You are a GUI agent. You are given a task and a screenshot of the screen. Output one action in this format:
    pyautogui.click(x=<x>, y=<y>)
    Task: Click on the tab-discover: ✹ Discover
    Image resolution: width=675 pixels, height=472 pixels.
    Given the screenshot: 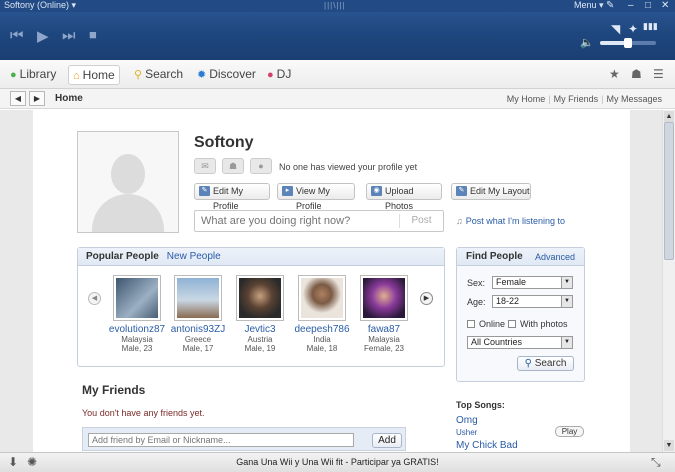 What is the action you would take?
    pyautogui.click(x=226, y=75)
    